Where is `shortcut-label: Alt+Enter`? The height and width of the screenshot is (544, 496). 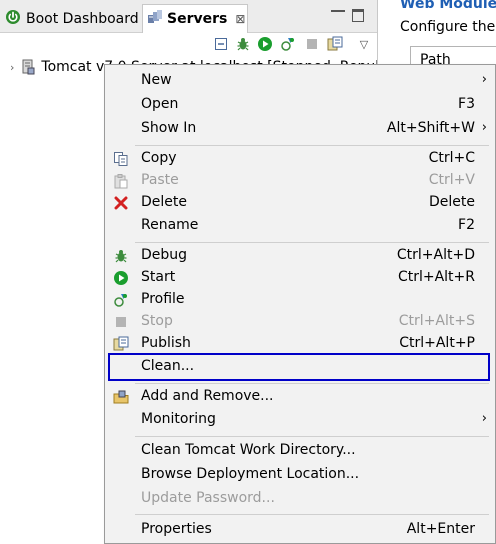 shortcut-label: Alt+Enter is located at coordinates (440, 529).